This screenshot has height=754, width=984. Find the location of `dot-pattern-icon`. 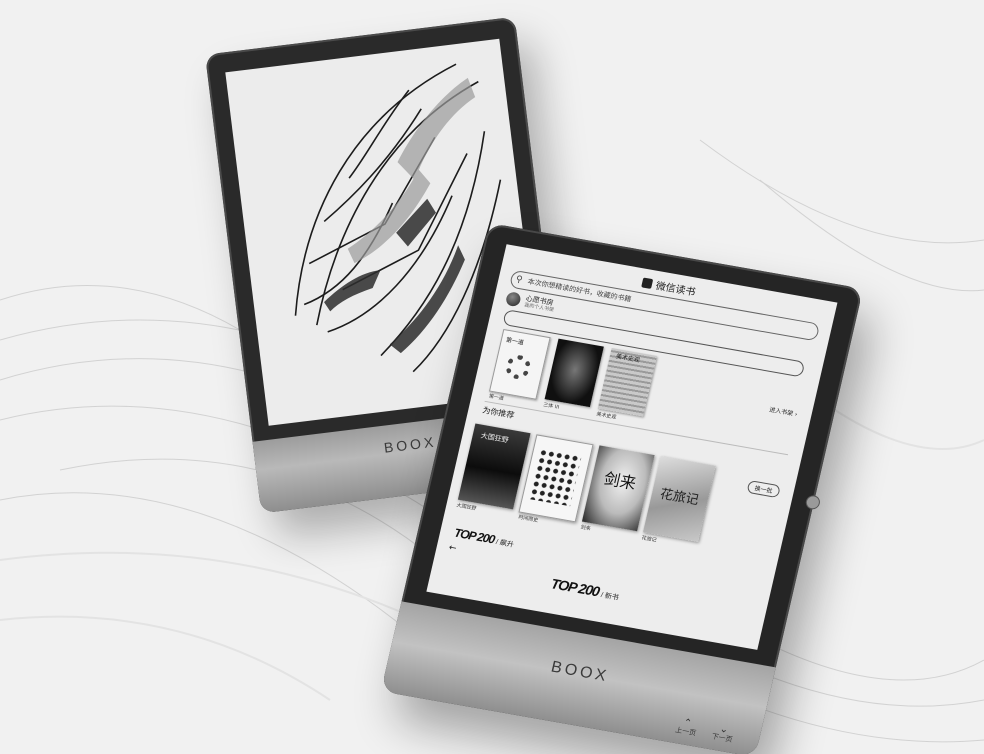

dot-pattern-icon is located at coordinates (555, 477).